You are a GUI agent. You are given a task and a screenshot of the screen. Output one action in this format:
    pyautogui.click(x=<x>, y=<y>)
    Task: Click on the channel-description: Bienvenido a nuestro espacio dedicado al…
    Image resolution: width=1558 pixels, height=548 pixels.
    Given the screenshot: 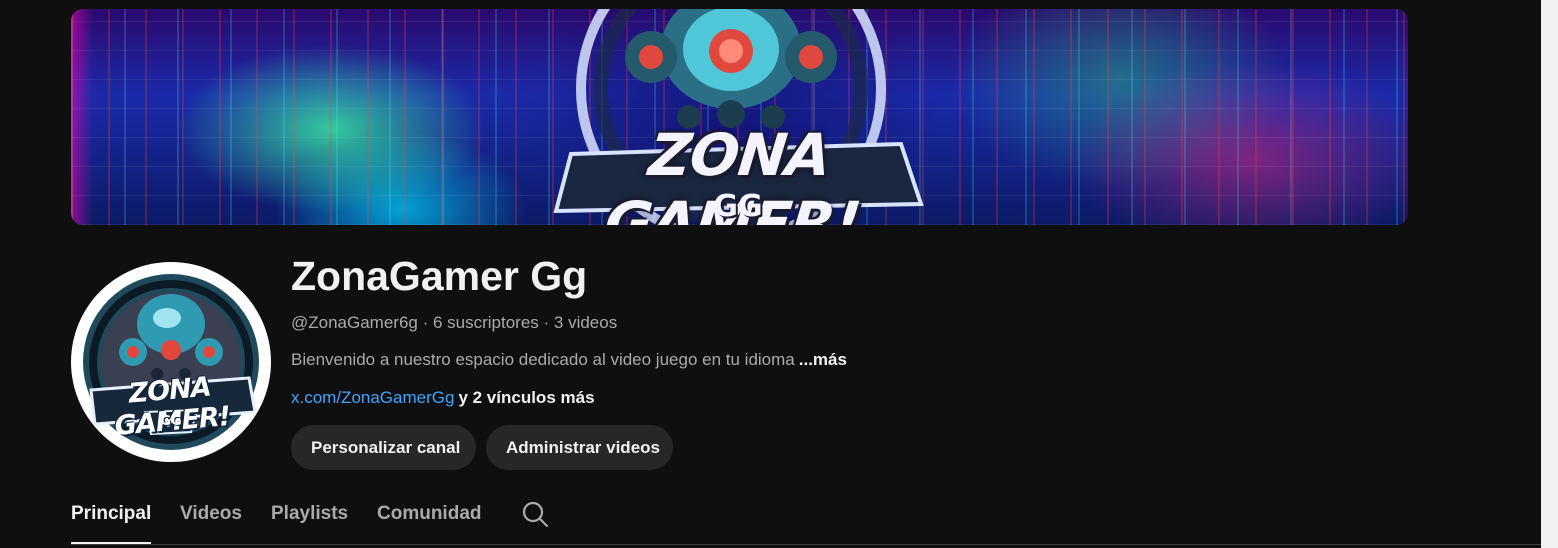 What is the action you would take?
    pyautogui.click(x=569, y=360)
    